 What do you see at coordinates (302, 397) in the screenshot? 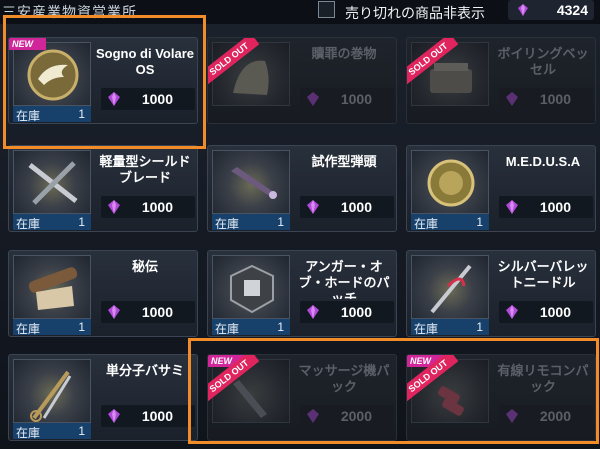
I see `shop-item-card: NEW SOLD OUT マッサージ機パック 2000` at bounding box center [302, 397].